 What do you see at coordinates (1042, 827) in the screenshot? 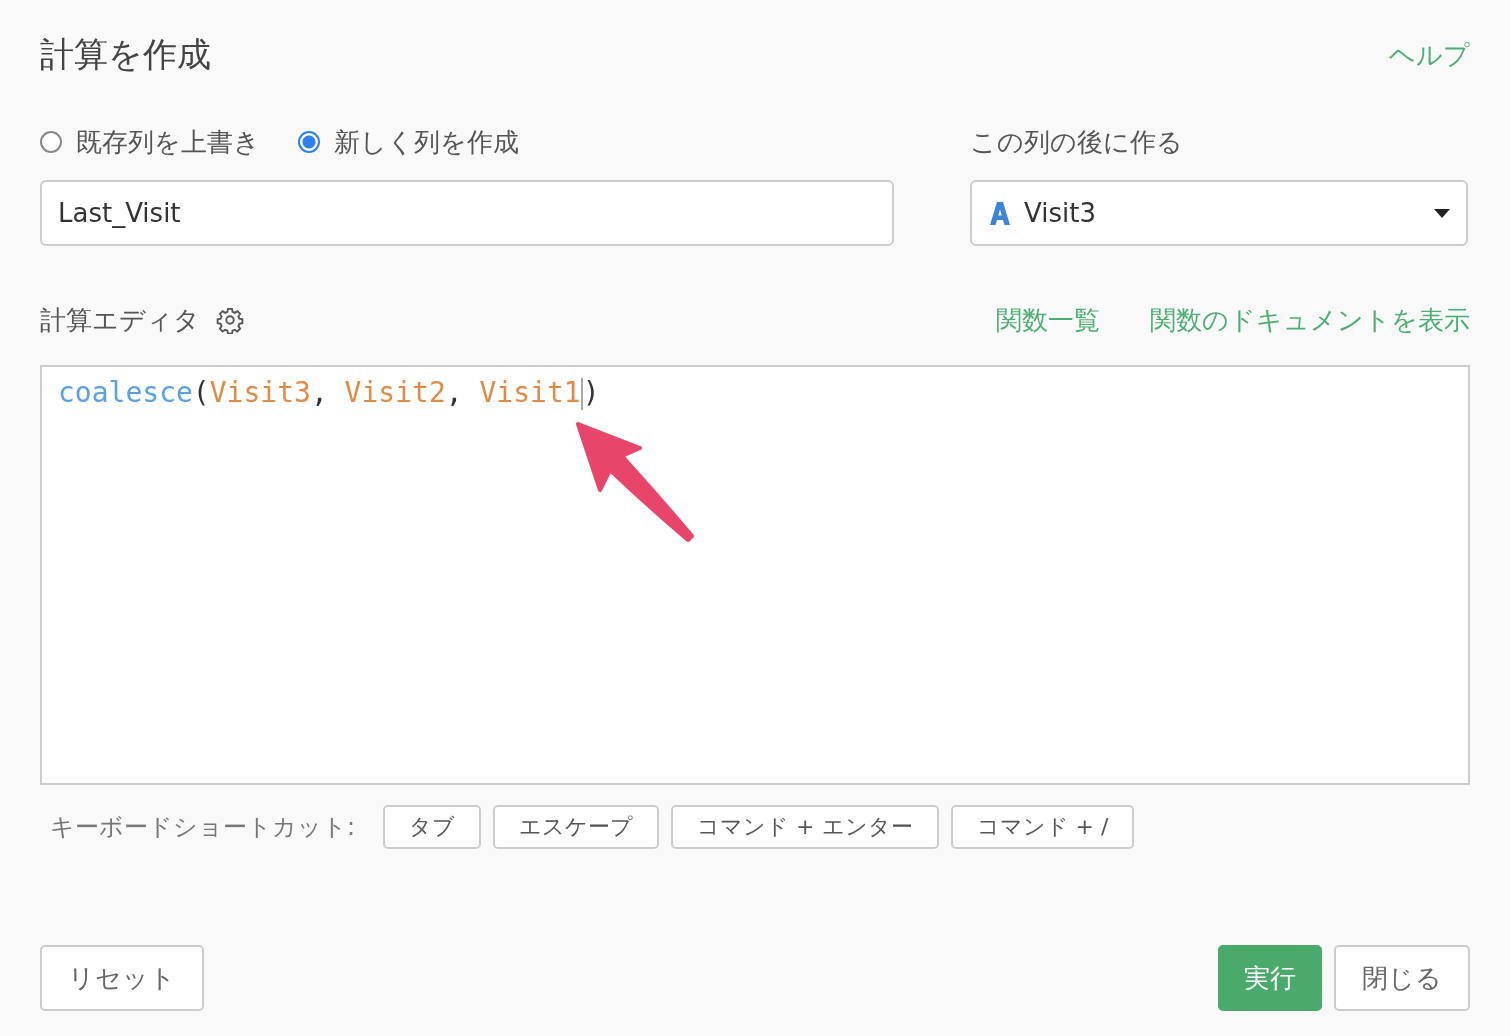
I see `shortcut-key: コマンド + /` at bounding box center [1042, 827].